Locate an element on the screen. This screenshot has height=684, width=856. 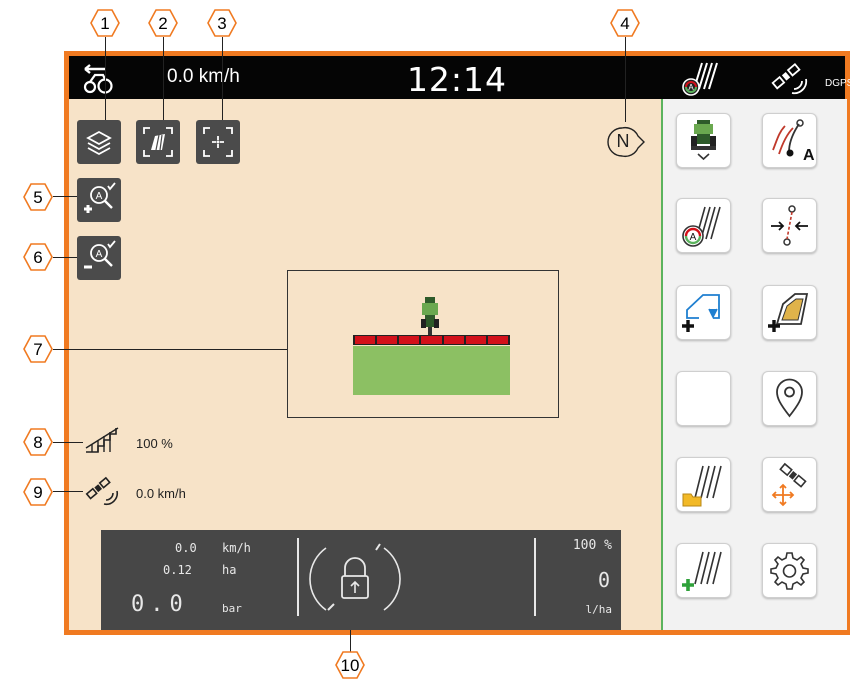
top-status-bar: 0.0 km/h 12:14 A DGPS is located at coordinates (461, 77).